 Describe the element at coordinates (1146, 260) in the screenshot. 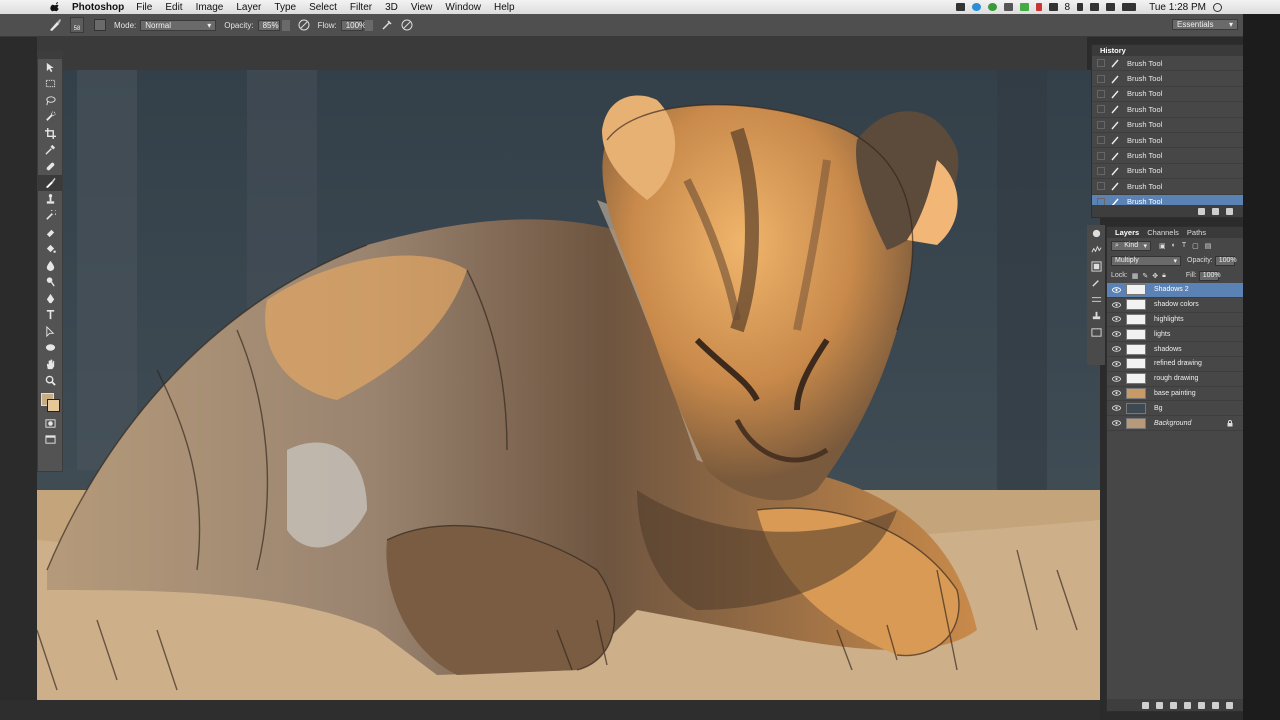

I see `blend-mode-select: Multiply ▾` at that location.